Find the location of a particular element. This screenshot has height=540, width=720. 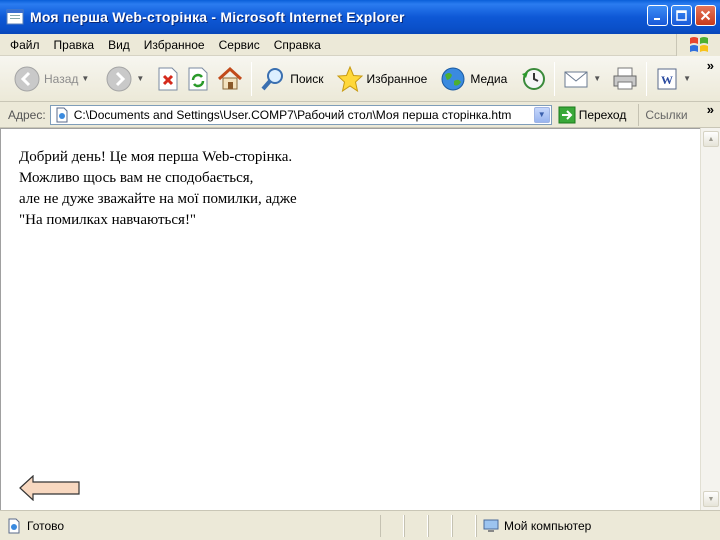

minimize-button is located at coordinates (657, 15).